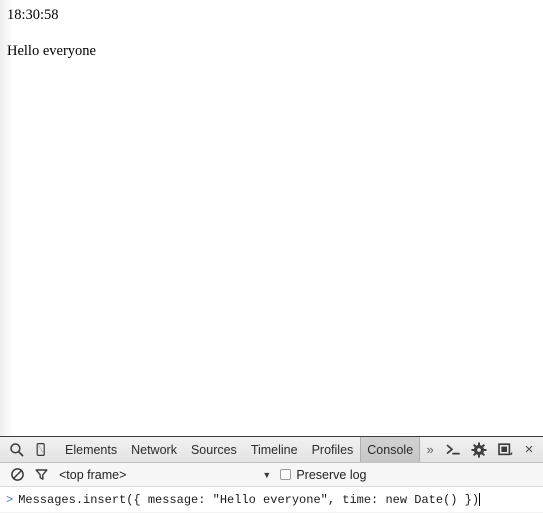 The width and height of the screenshot is (543, 513). I want to click on preserve-log-toggle: Preserve log, so click(323, 474).